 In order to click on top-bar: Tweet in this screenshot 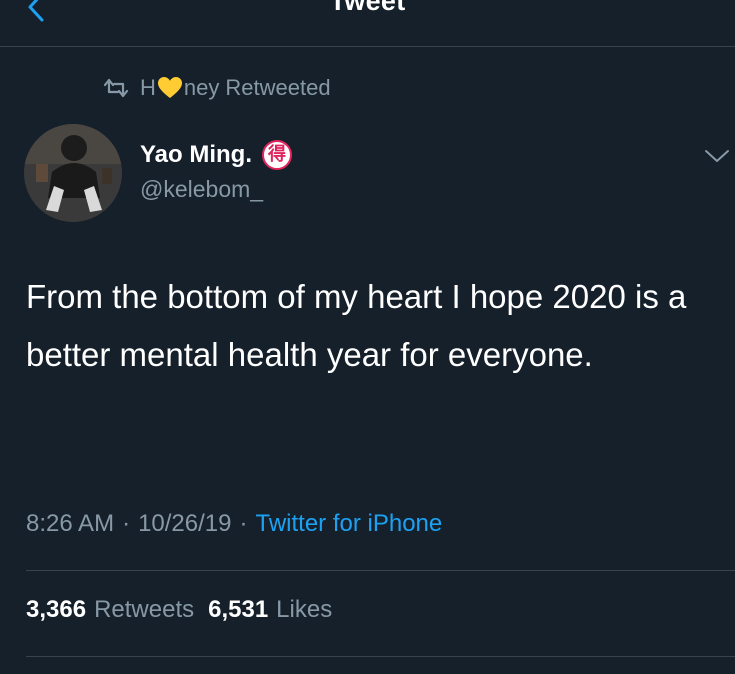, I will do `click(367, 23)`.